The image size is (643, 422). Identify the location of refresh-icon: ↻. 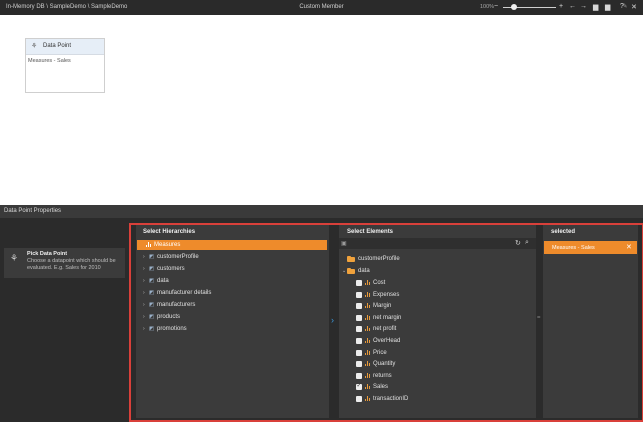
(518, 243).